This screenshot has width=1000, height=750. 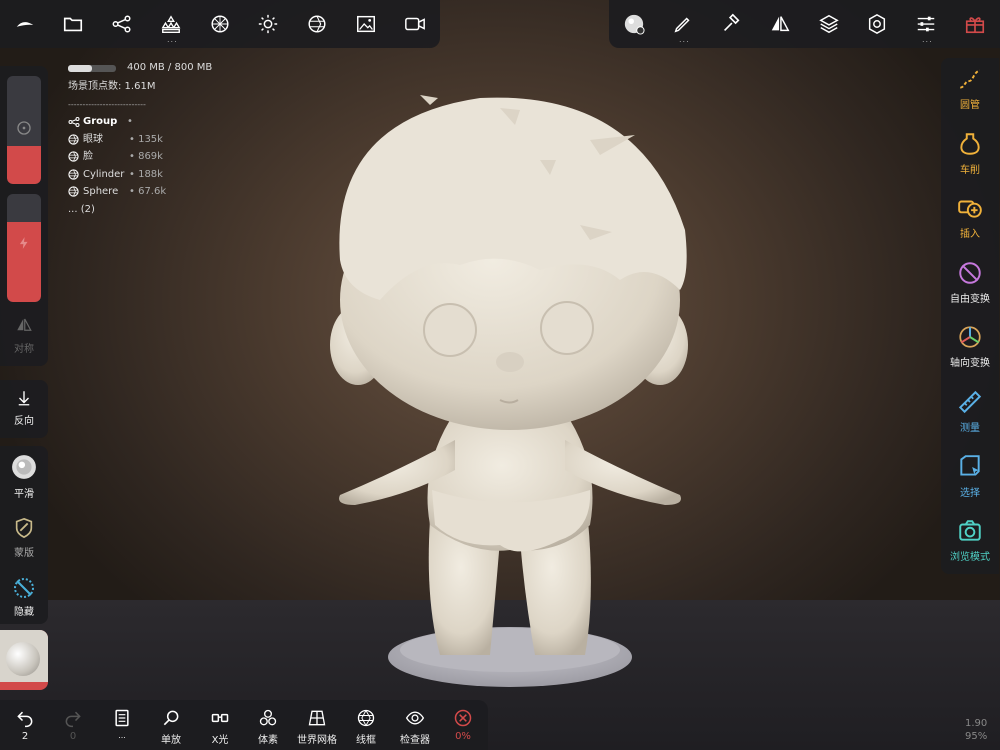 I want to click on voxel-button: 体素, so click(x=268, y=725).